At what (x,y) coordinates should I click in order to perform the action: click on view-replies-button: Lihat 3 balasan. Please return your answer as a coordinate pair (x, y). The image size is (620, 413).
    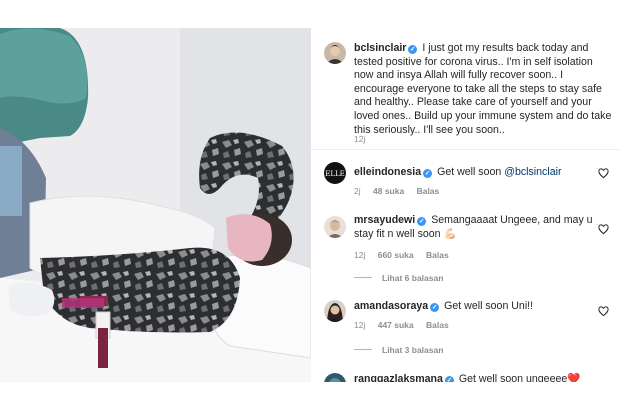
    Looking at the image, I should click on (398, 350).